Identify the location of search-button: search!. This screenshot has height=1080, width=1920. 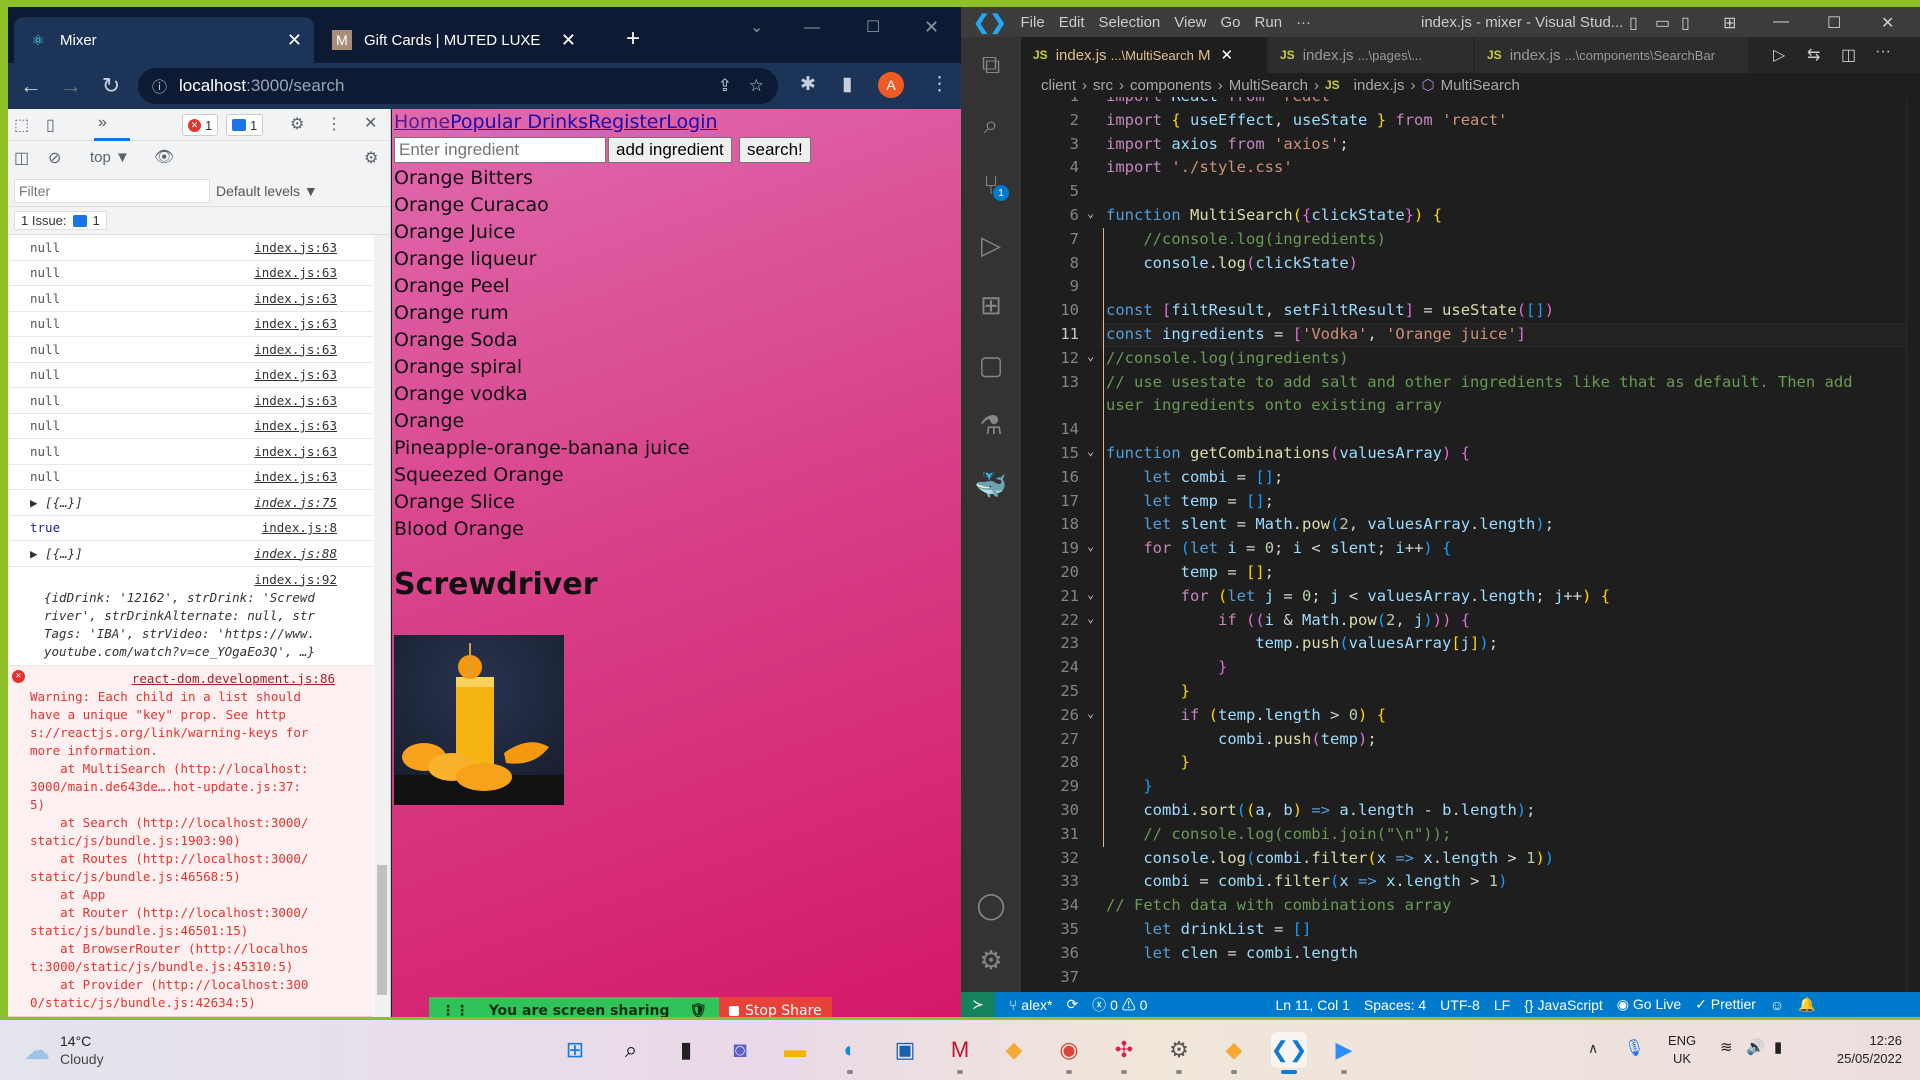
(775, 150).